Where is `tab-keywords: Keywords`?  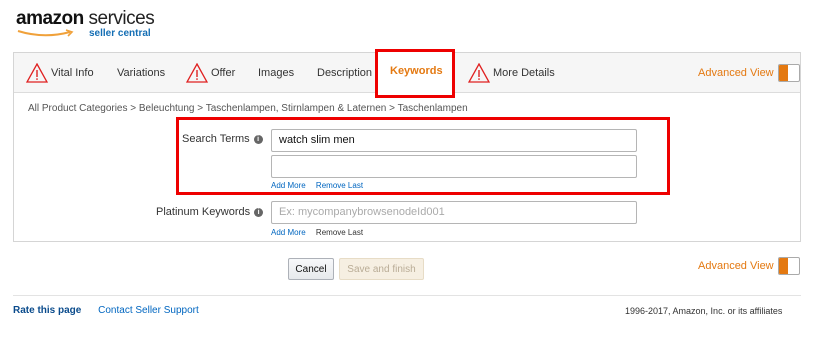 tab-keywords: Keywords is located at coordinates (415, 73).